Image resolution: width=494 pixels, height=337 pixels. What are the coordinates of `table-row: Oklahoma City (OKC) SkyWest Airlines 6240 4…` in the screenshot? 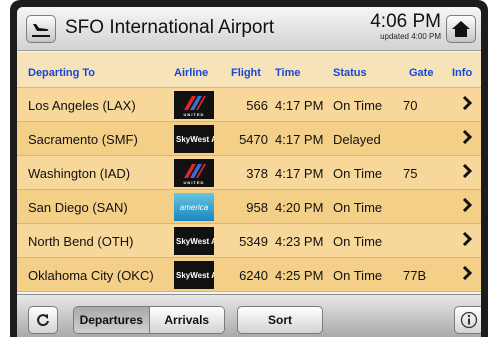 It's located at (249, 275).